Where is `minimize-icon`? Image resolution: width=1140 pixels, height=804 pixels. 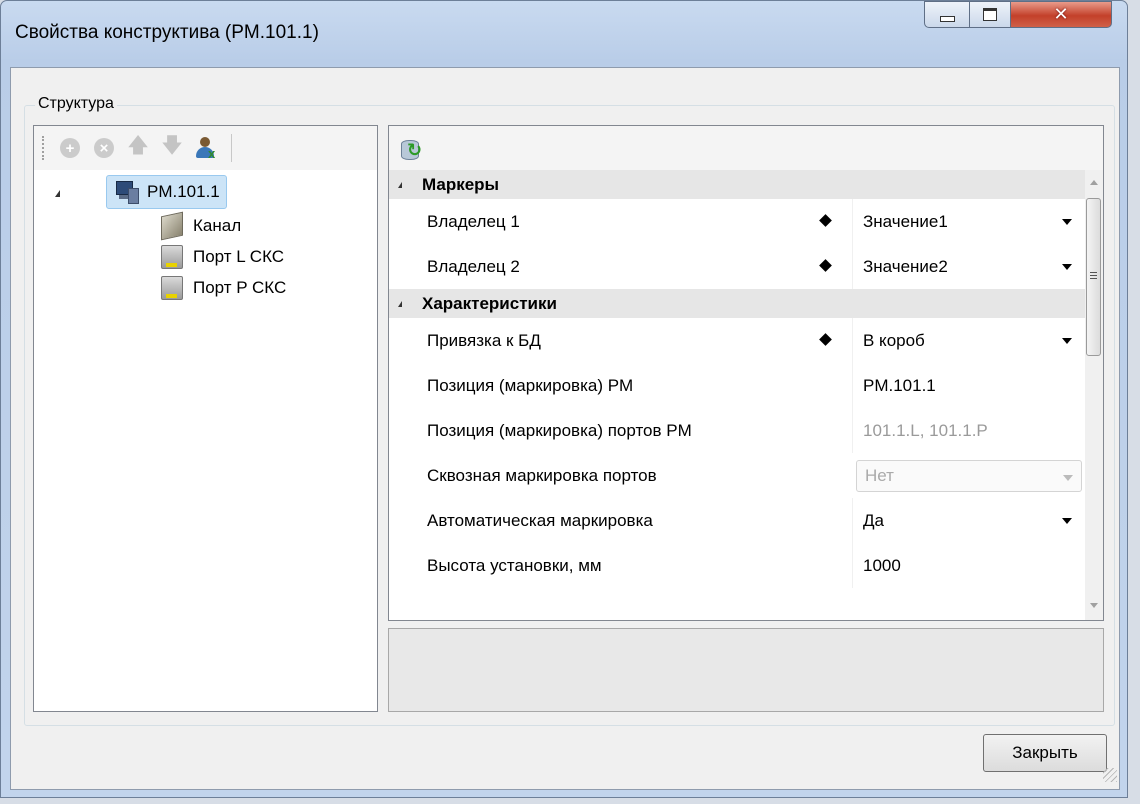
minimize-icon is located at coordinates (947, 18).